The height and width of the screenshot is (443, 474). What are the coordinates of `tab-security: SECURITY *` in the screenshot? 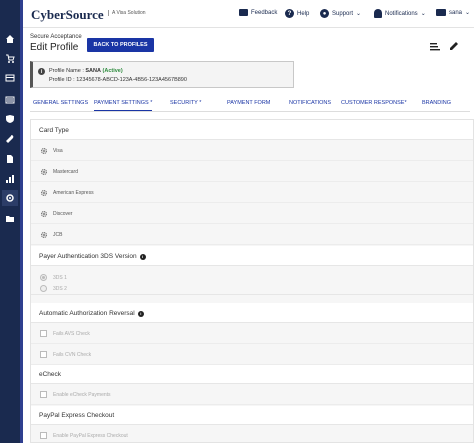 It's located at (185, 103).